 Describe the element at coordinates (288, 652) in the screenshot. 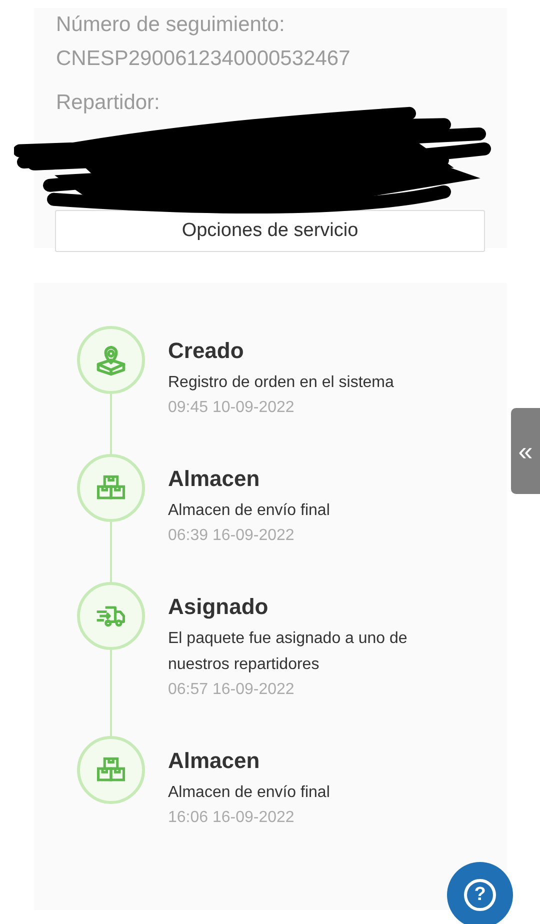

I see `event-description: El paquete fue asignado a uno de nuestros repartidores` at that location.